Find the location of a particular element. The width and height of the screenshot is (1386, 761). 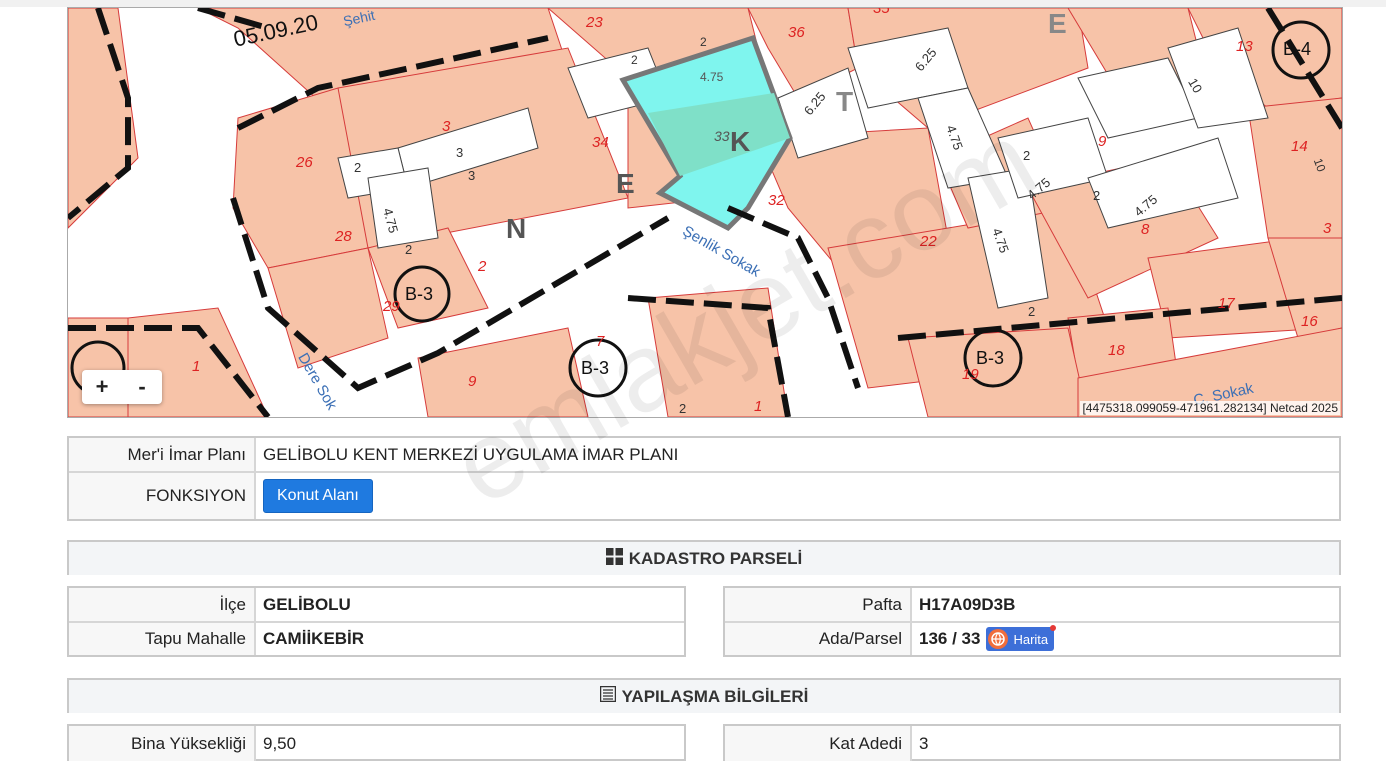

yapilasma-title: YAPILAŞMA BİLGİLERİ is located at coordinates (715, 696).